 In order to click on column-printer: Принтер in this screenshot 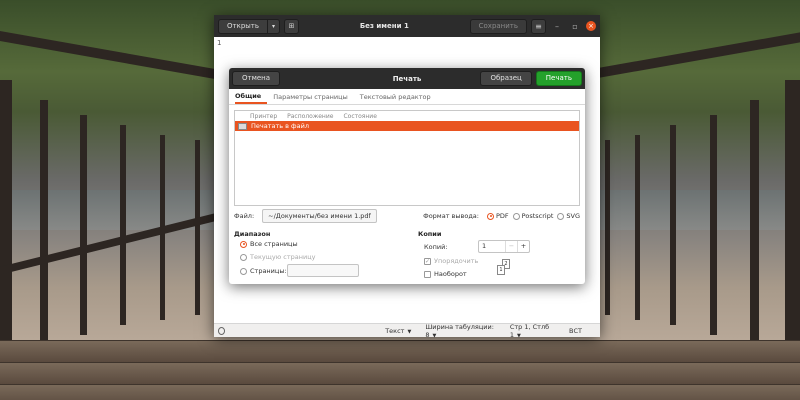, I will do `click(263, 116)`.